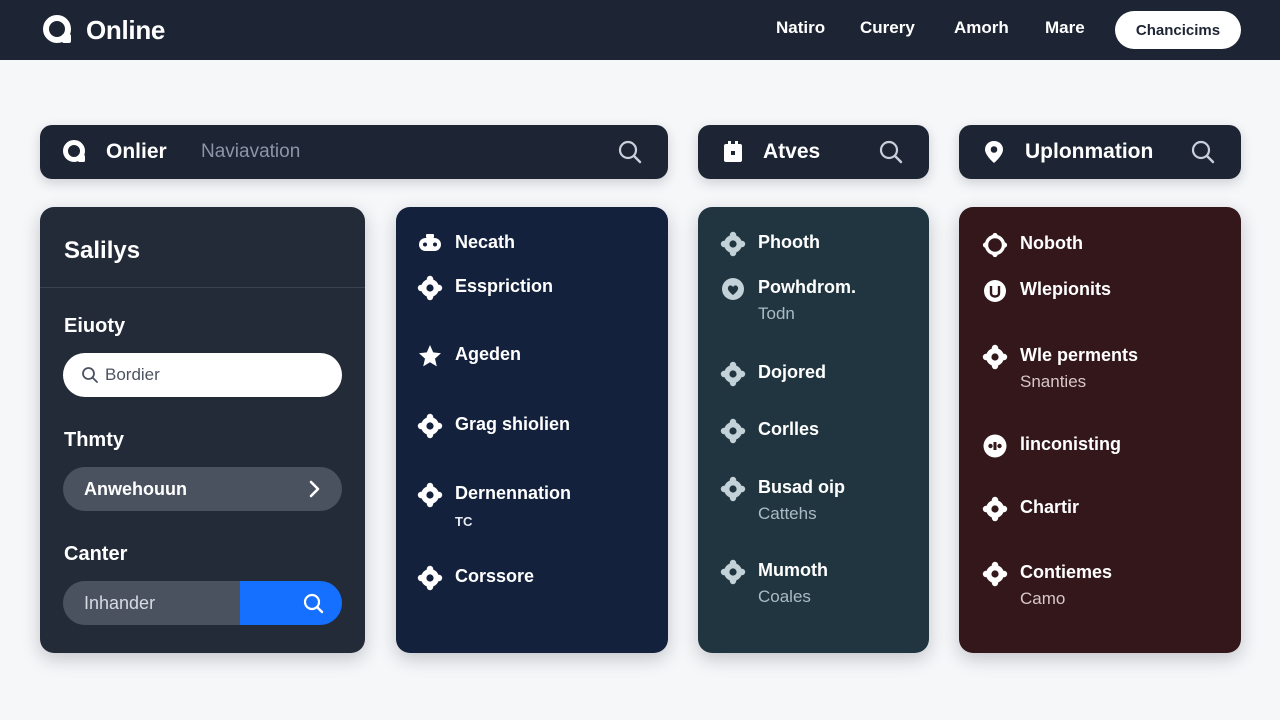 The height and width of the screenshot is (720, 1280). What do you see at coordinates (733, 151) in the screenshot?
I see `calendar-icon` at bounding box center [733, 151].